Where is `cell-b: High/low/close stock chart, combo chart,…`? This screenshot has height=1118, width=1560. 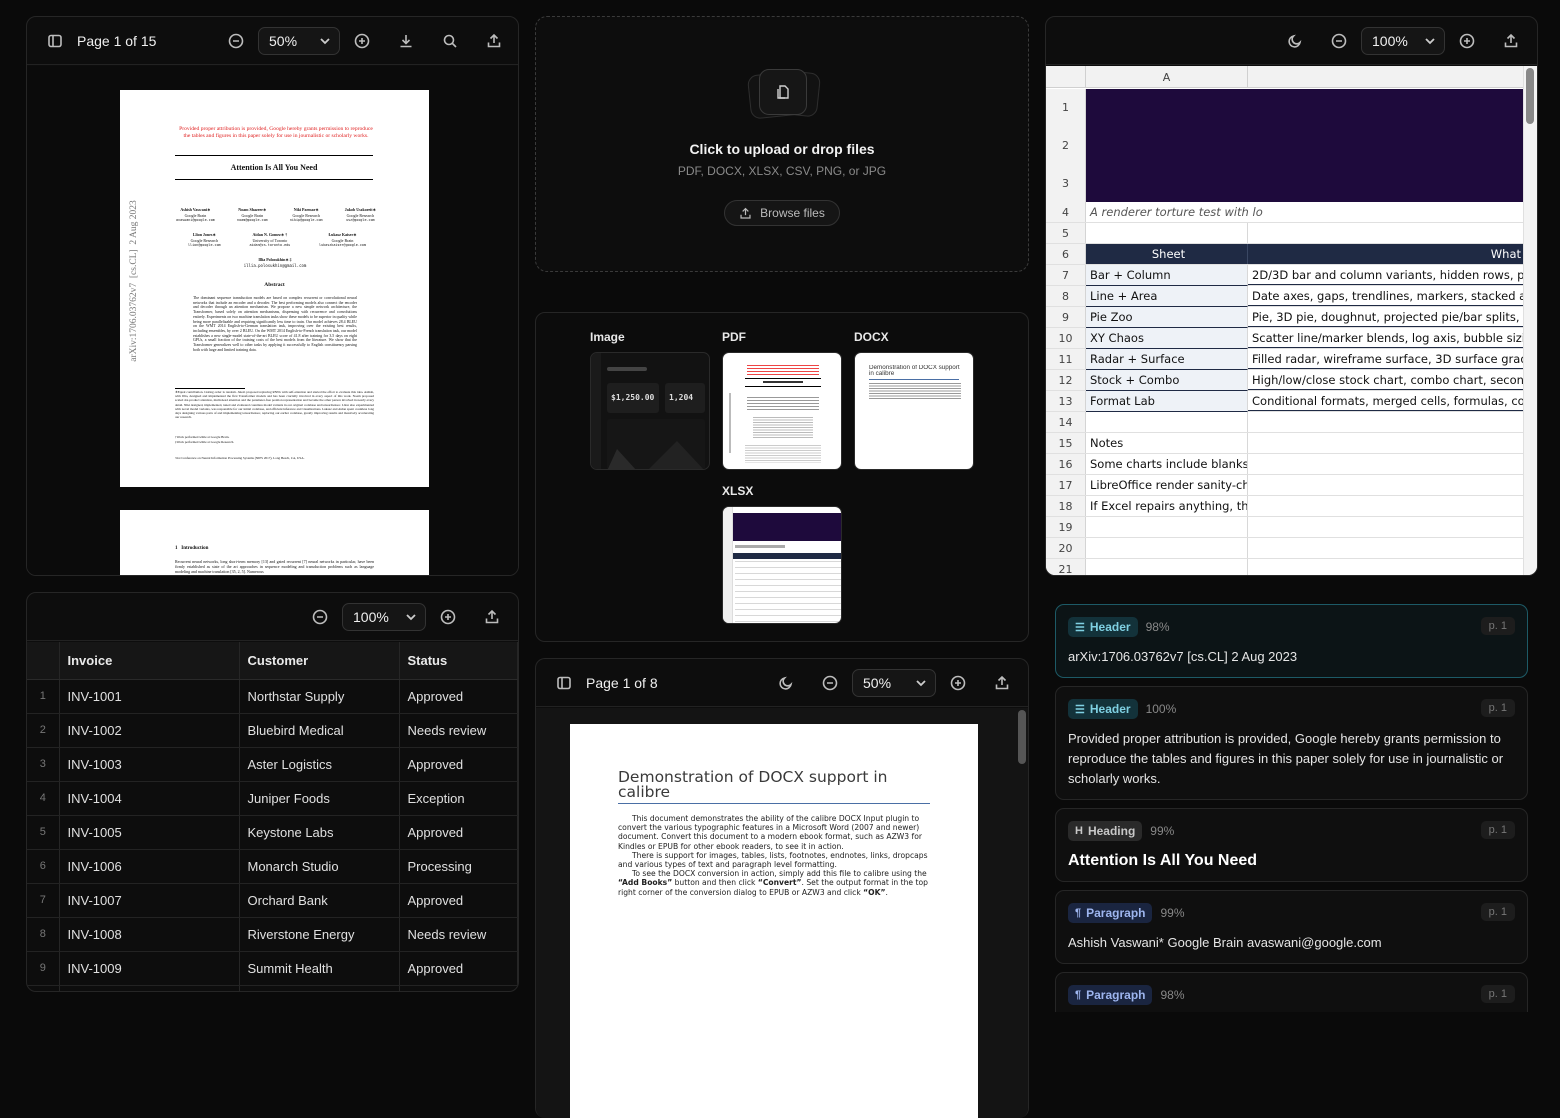
cell-b: High/low/close stock chart, combo chart,… is located at coordinates (1385, 380).